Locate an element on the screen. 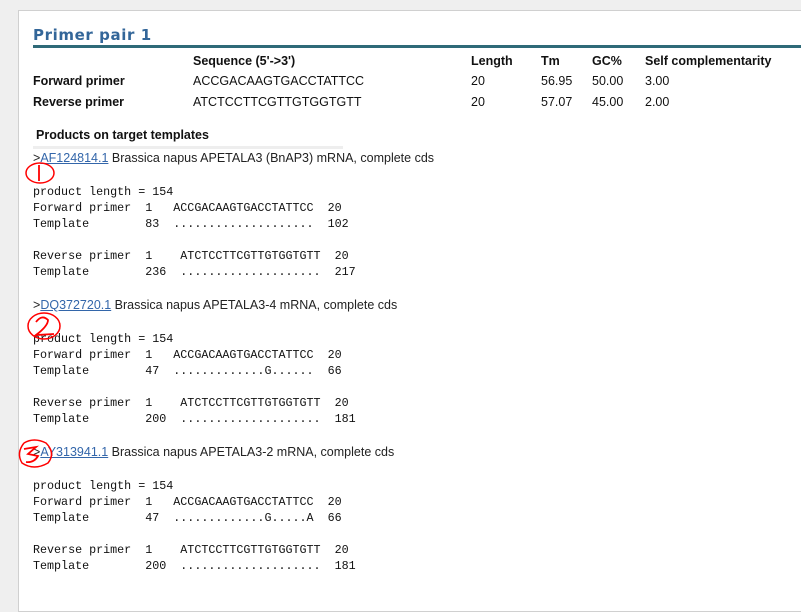  primer-self-comp: 3.00 is located at coordinates (657, 80).